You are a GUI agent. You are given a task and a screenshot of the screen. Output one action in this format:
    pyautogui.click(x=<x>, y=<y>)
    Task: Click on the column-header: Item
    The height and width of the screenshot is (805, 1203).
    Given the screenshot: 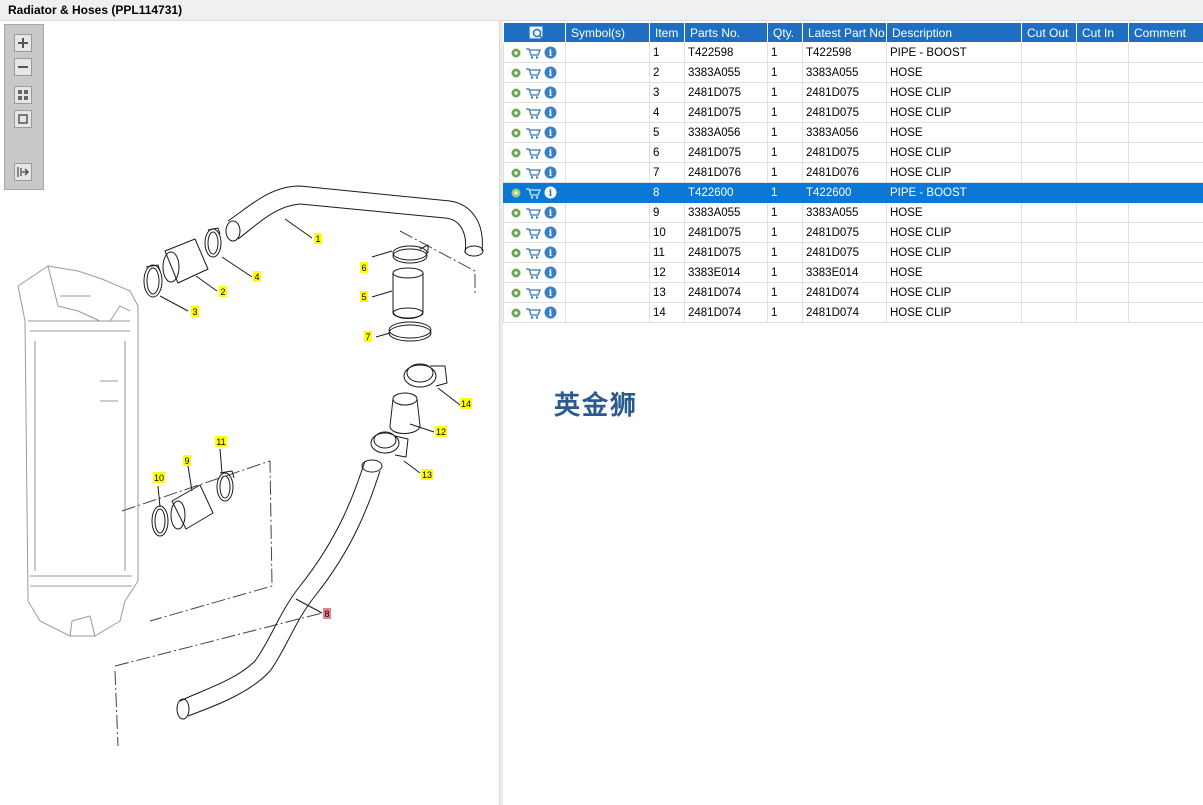 What is the action you would take?
    pyautogui.click(x=667, y=32)
    